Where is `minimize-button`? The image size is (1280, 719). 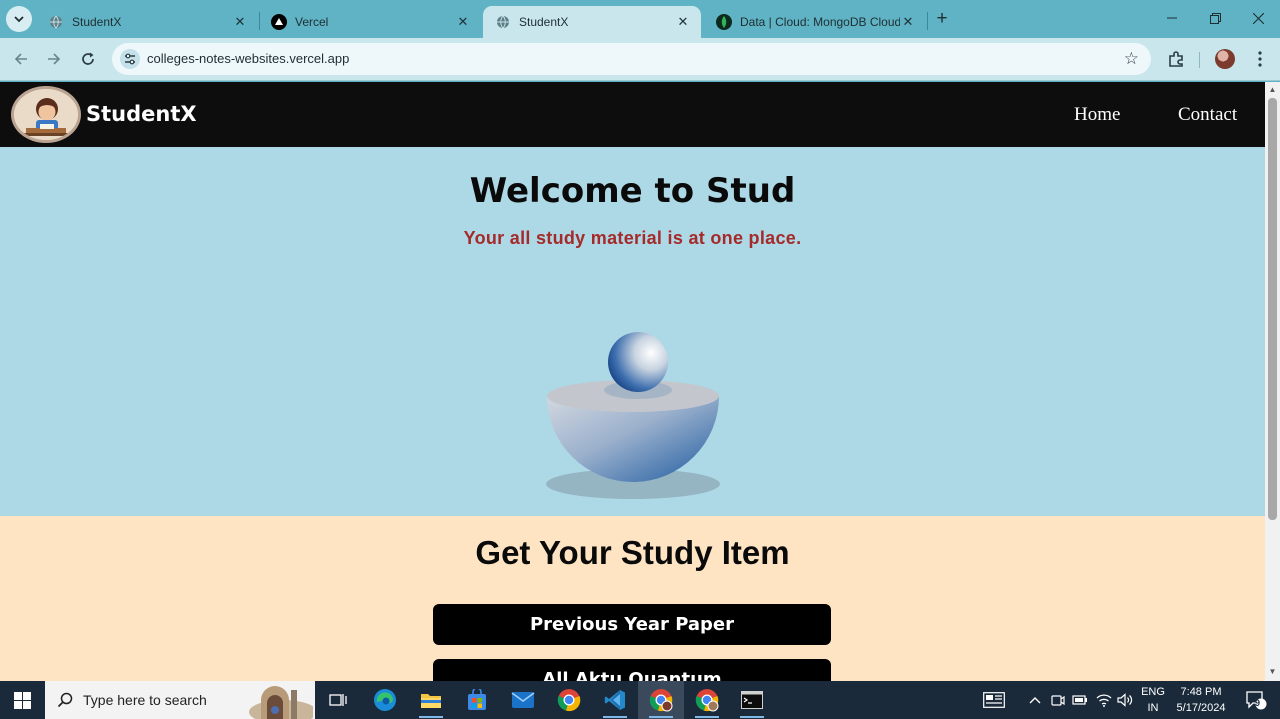
minimize-button is located at coordinates (1172, 18).